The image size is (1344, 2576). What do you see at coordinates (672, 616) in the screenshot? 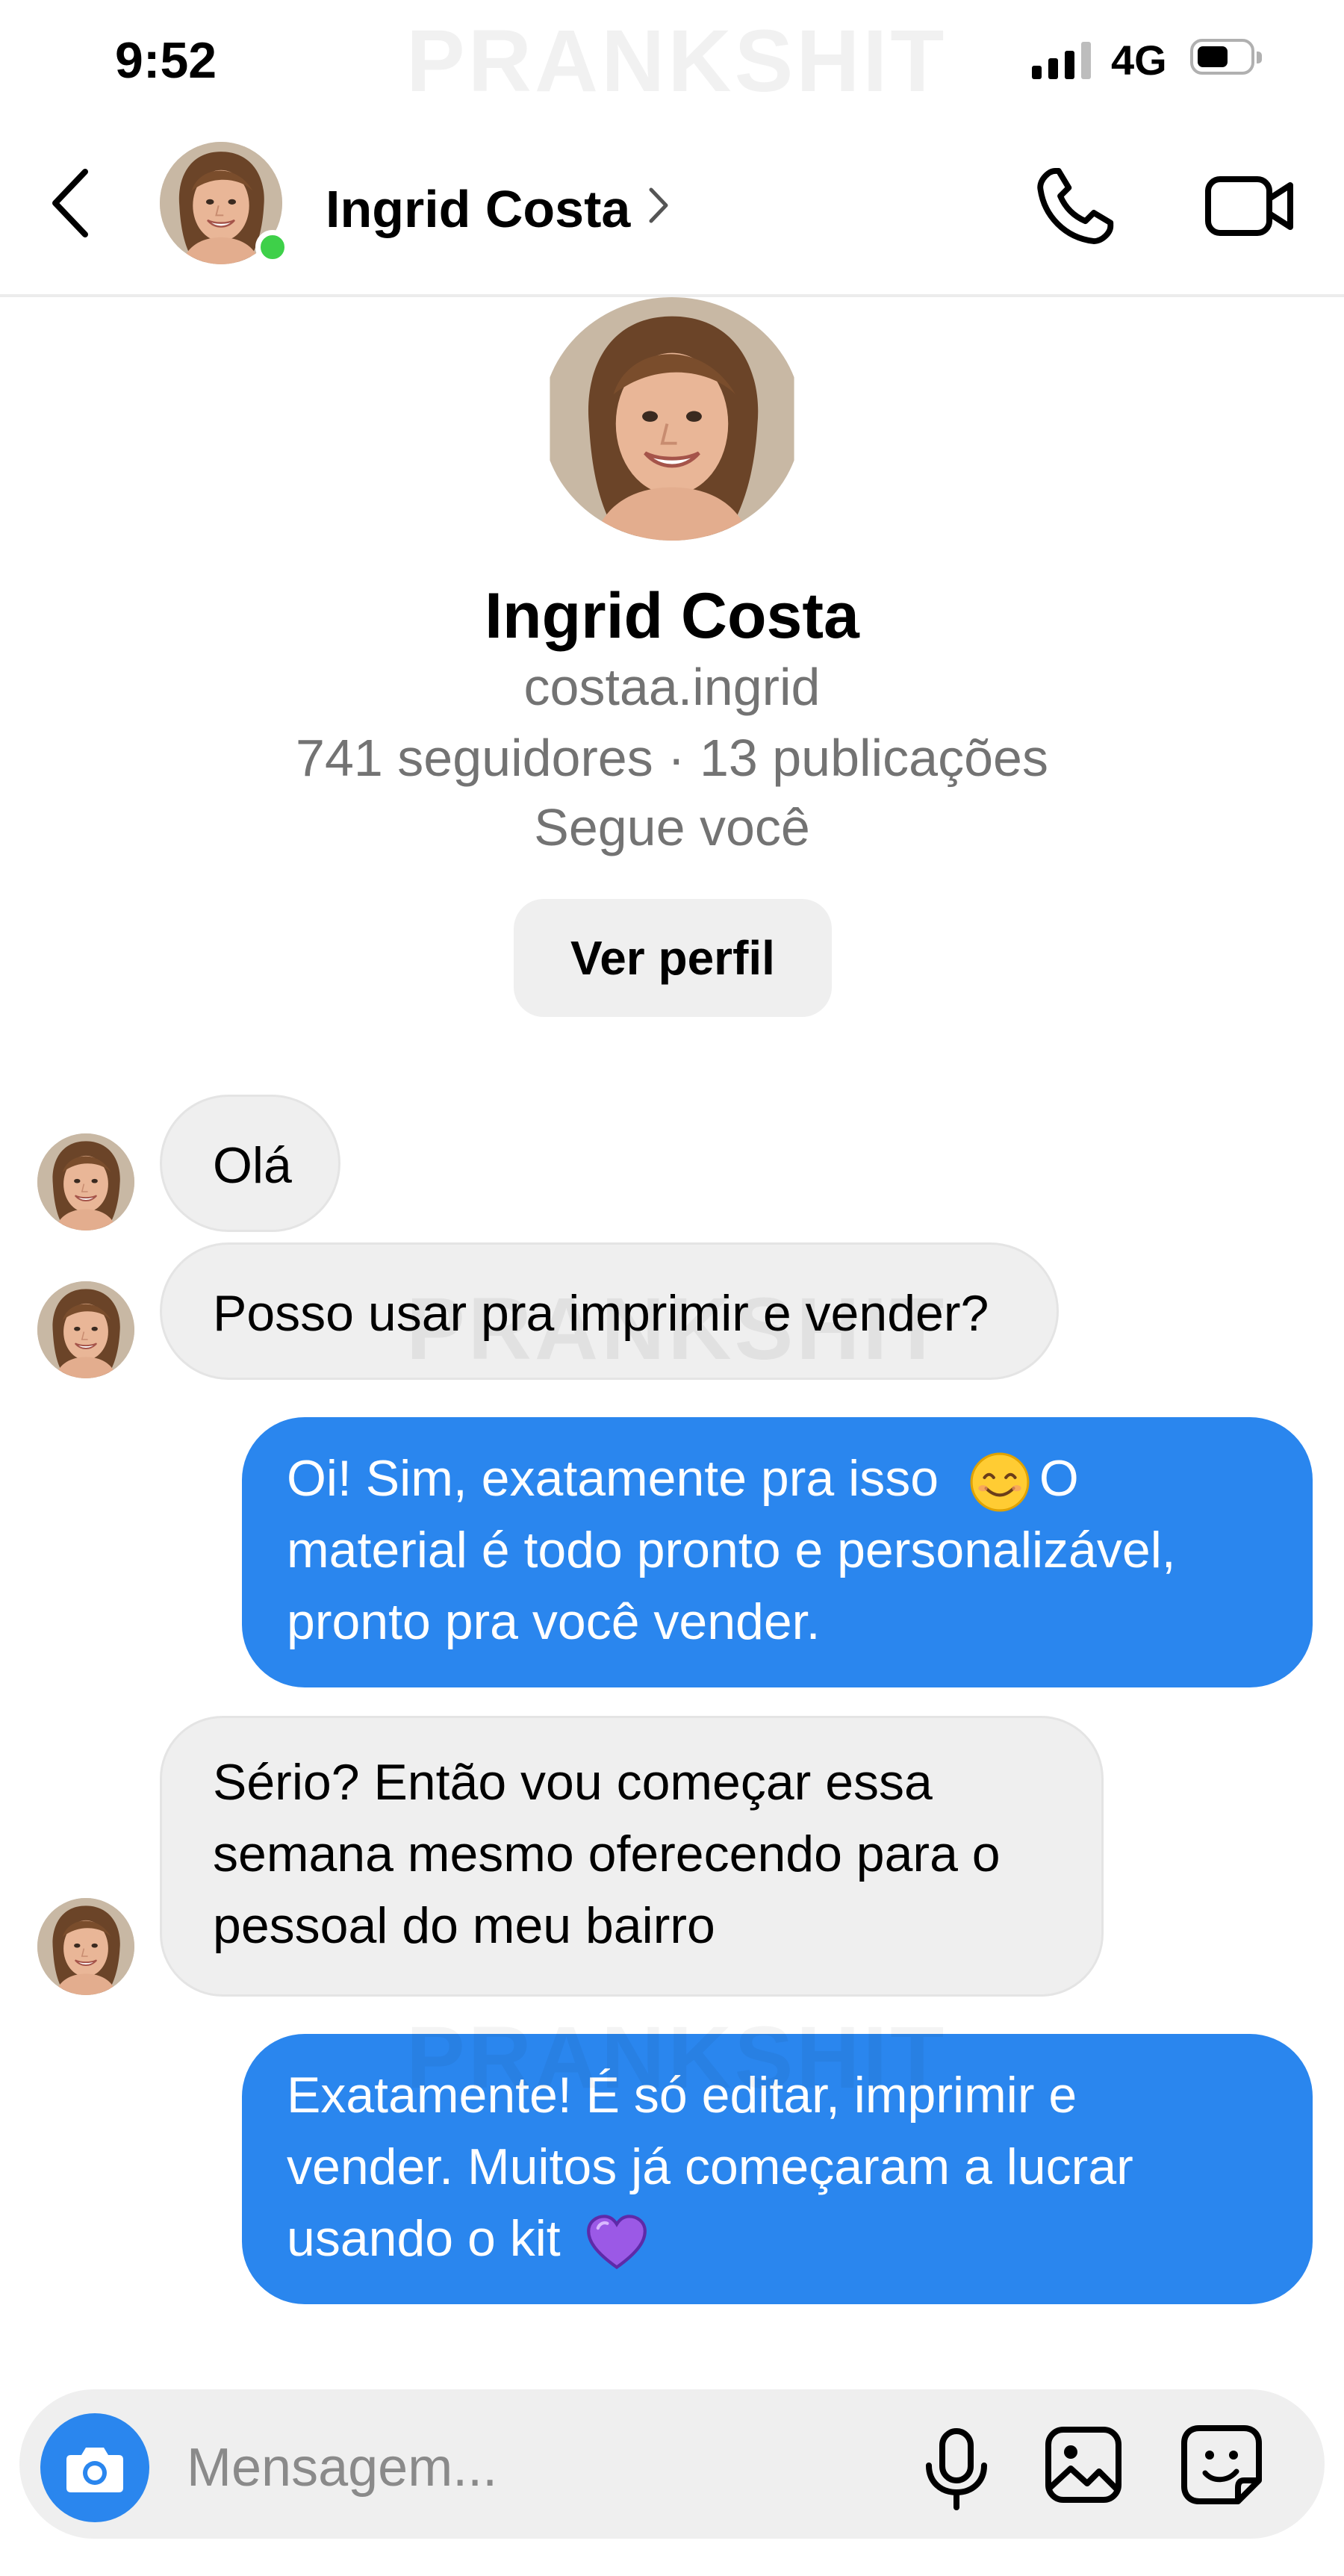
I see `profile-name: Ingrid Costa` at bounding box center [672, 616].